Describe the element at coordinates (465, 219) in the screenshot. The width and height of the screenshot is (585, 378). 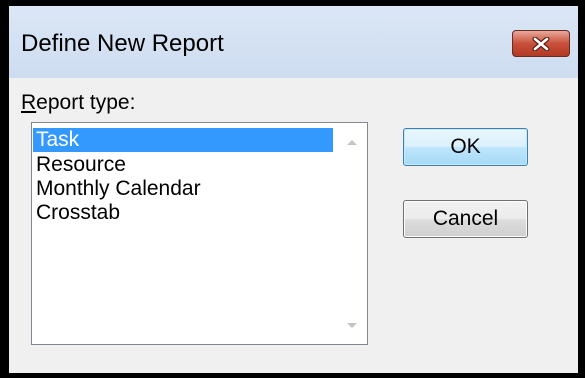
I see `cancel-button: Cancel` at that location.